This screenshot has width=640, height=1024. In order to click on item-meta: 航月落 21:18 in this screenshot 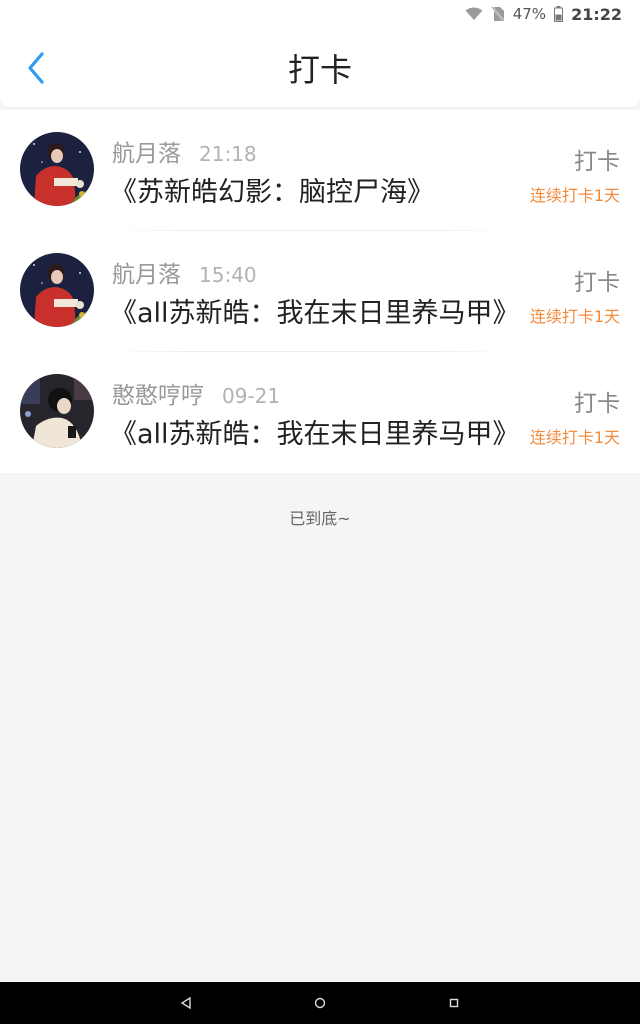, I will do `click(184, 151)`.